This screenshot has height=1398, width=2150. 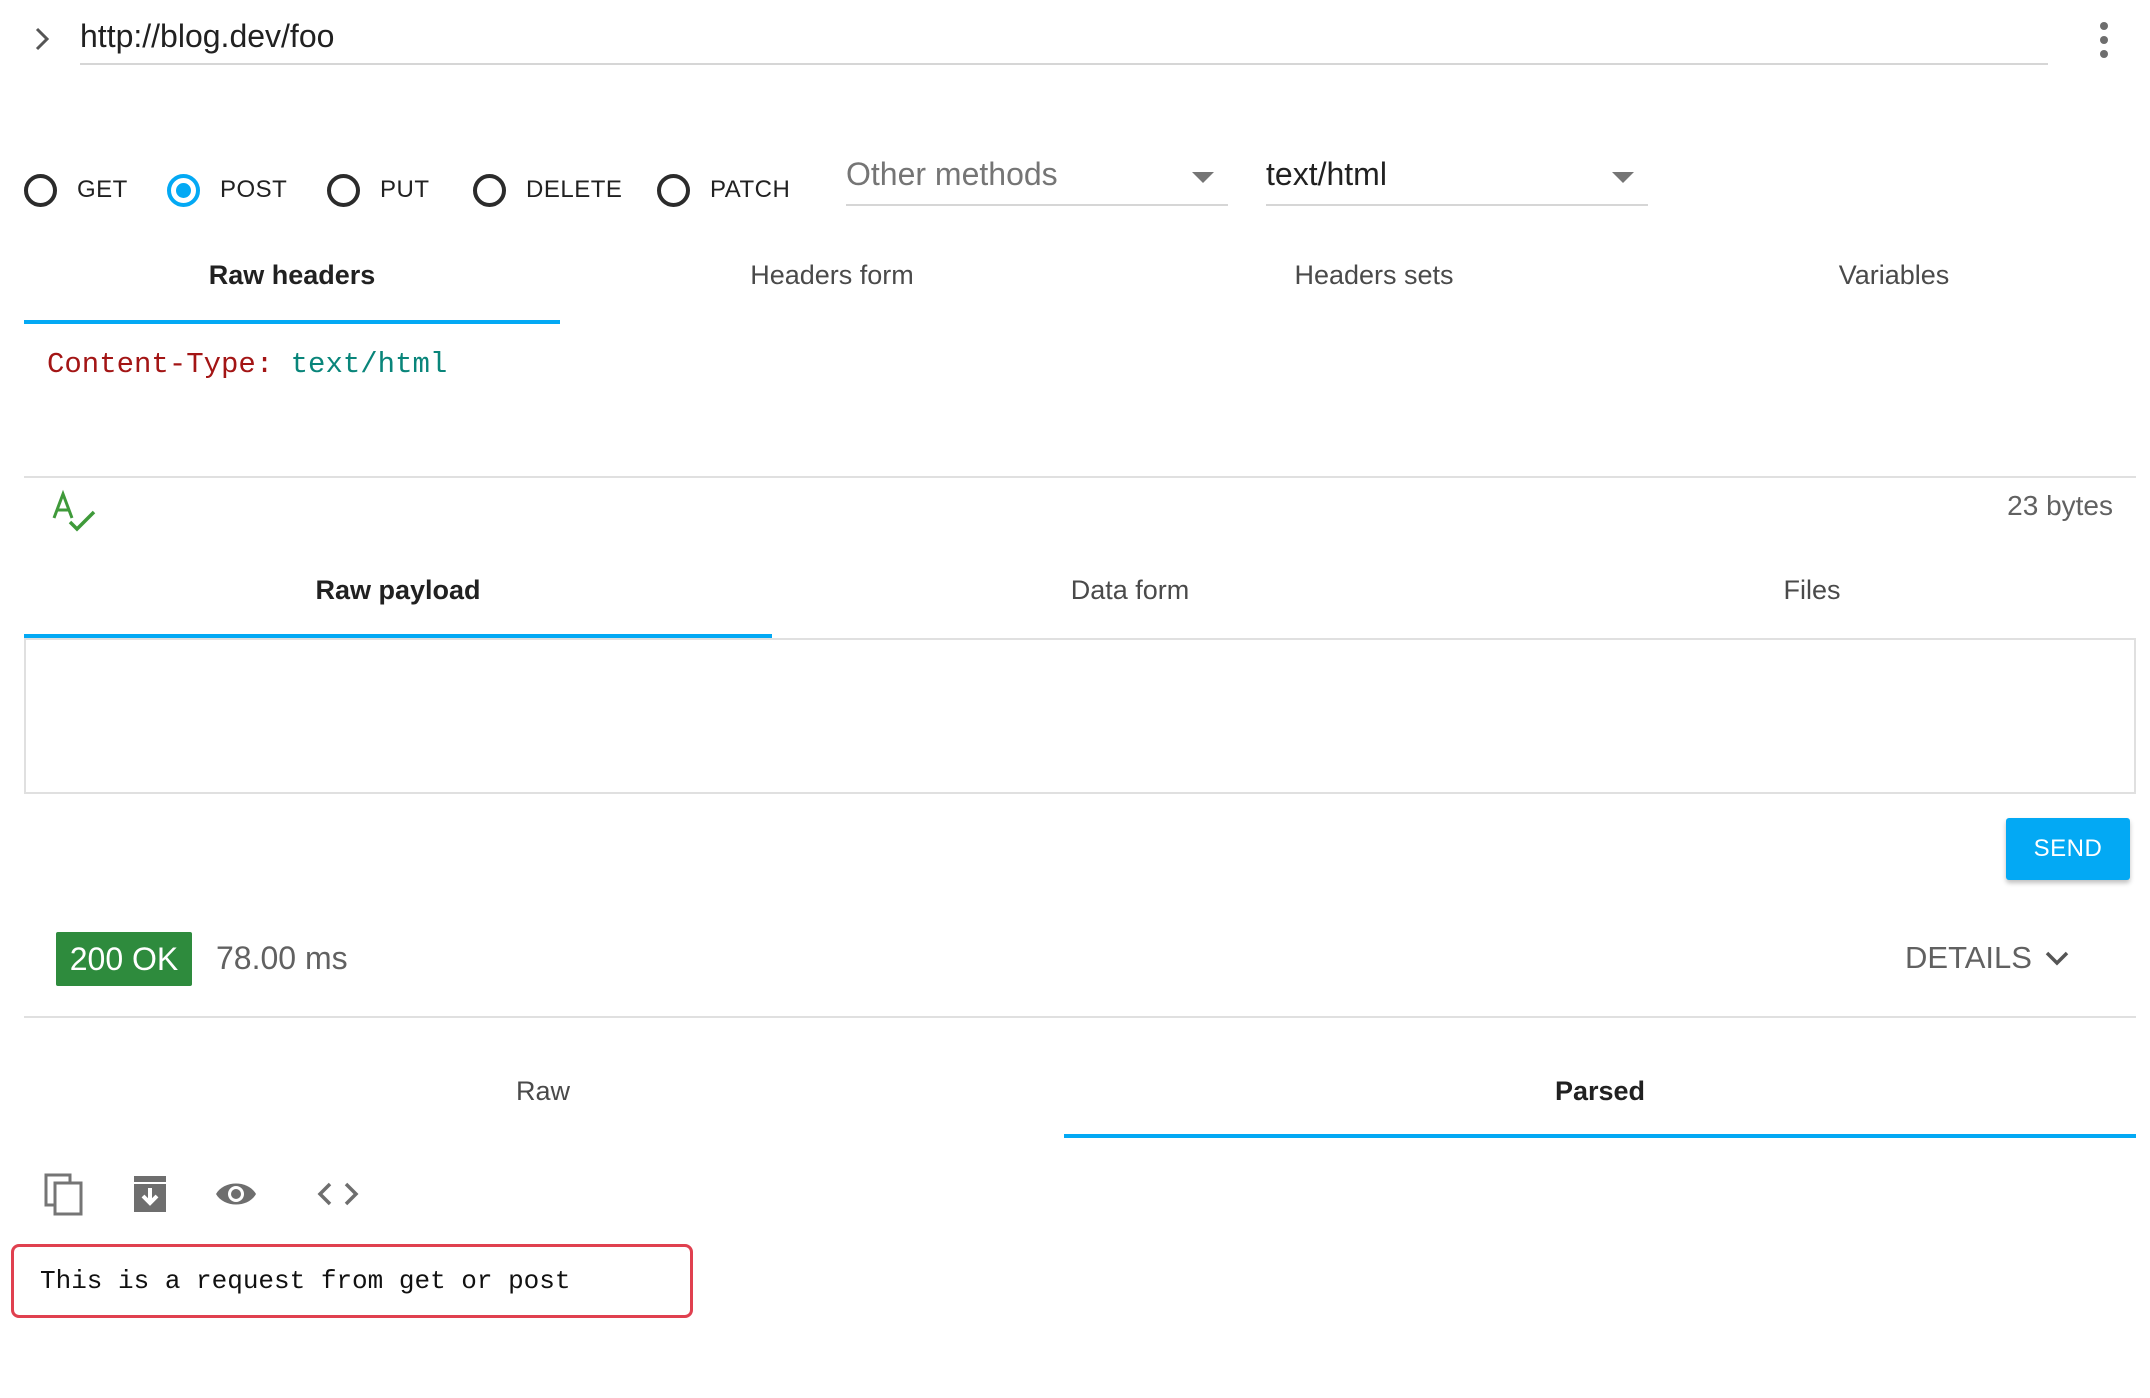 I want to click on method-radio-patch: PATCH, so click(x=723, y=190).